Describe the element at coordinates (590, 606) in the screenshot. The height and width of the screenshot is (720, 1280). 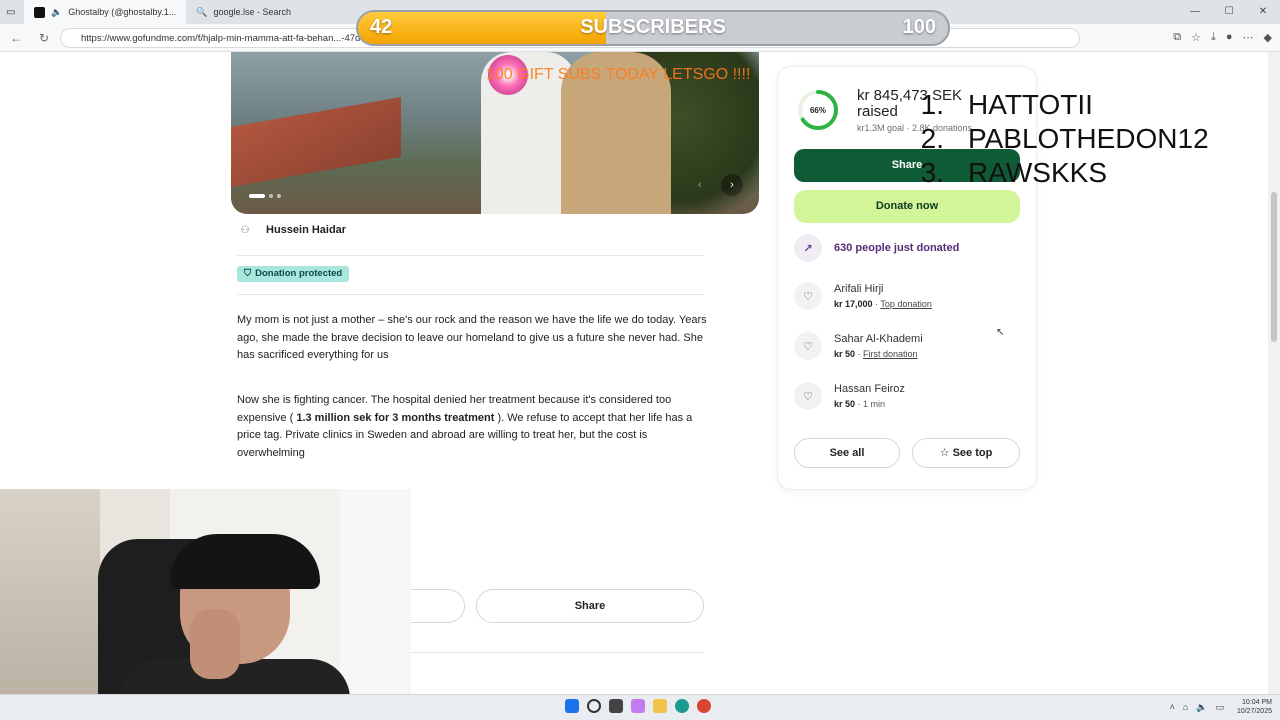
I see `share-button: Share` at that location.